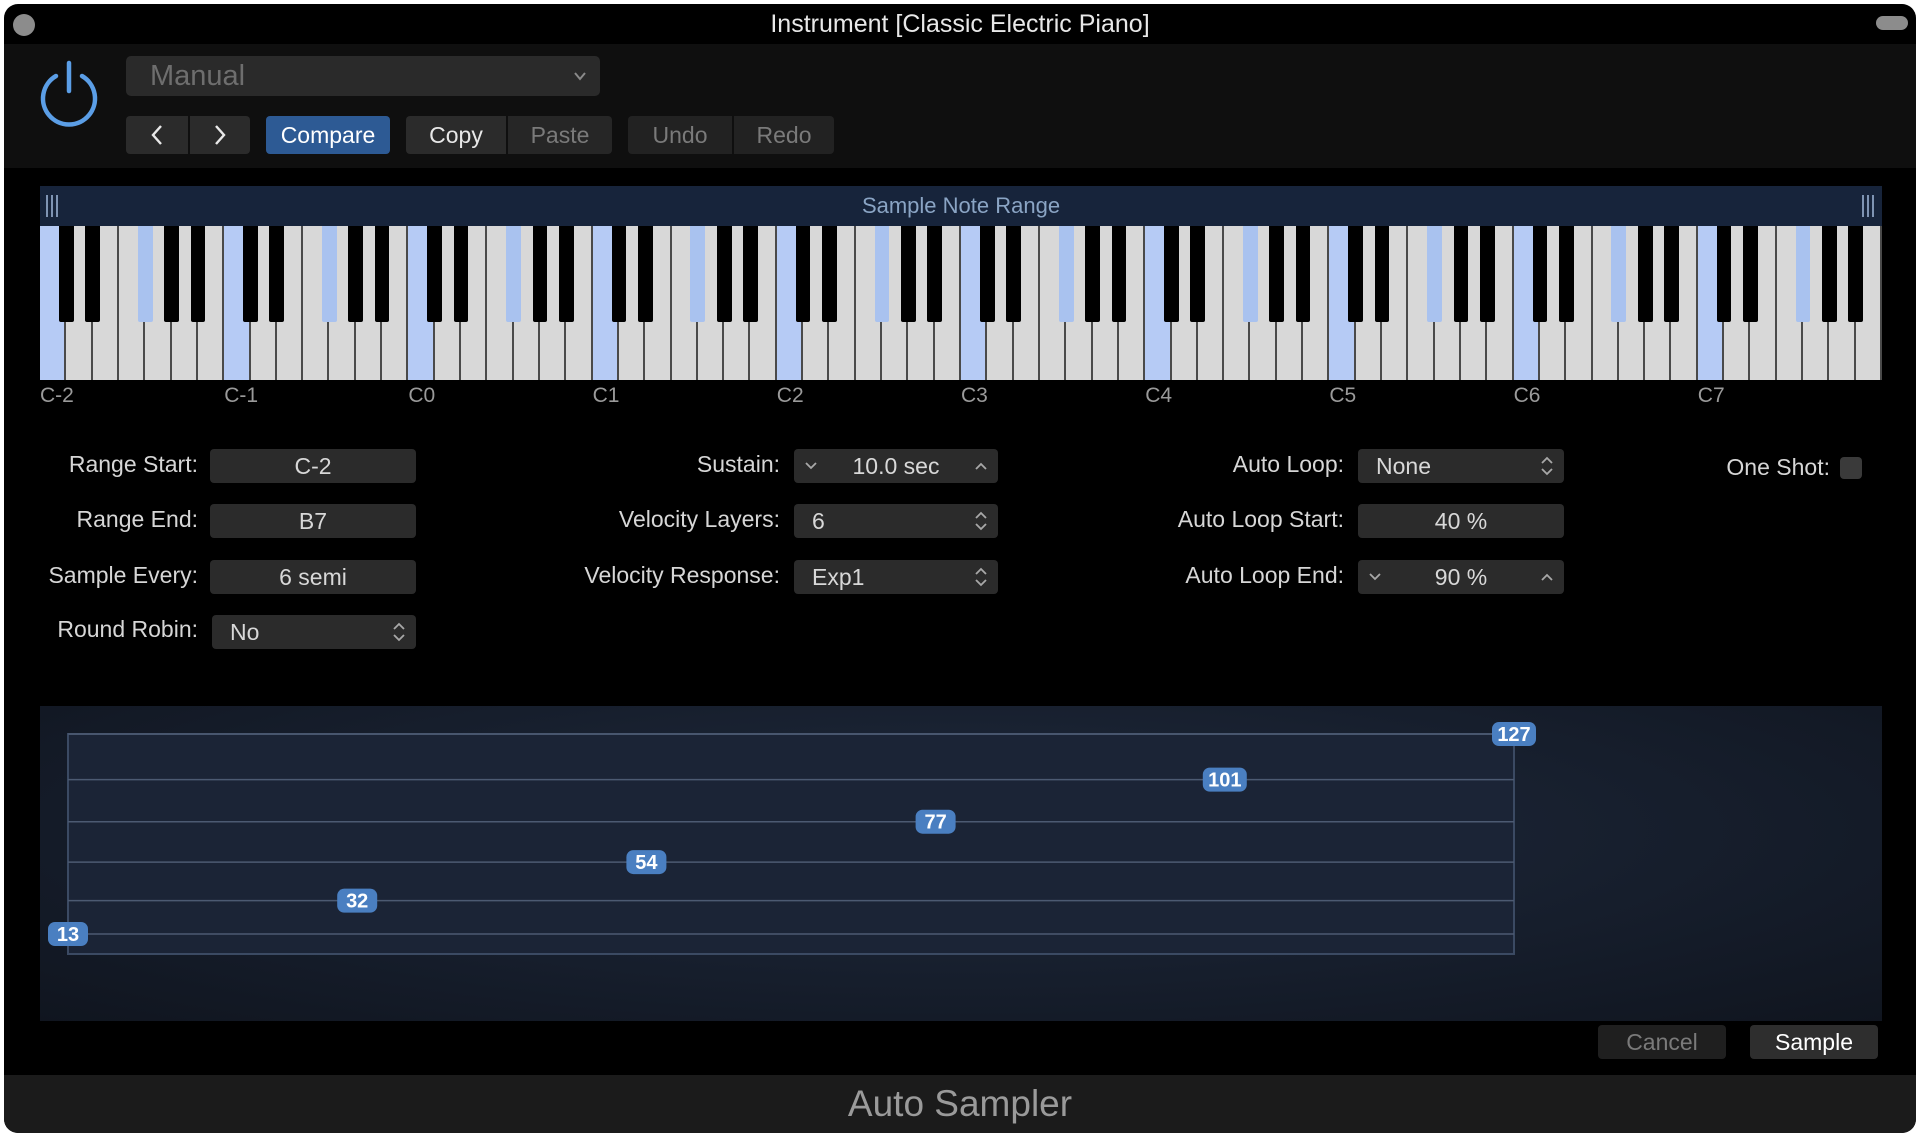 This screenshot has width=1920, height=1137. What do you see at coordinates (123, 575) in the screenshot?
I see `sample-every-label: Sample Every:` at bounding box center [123, 575].